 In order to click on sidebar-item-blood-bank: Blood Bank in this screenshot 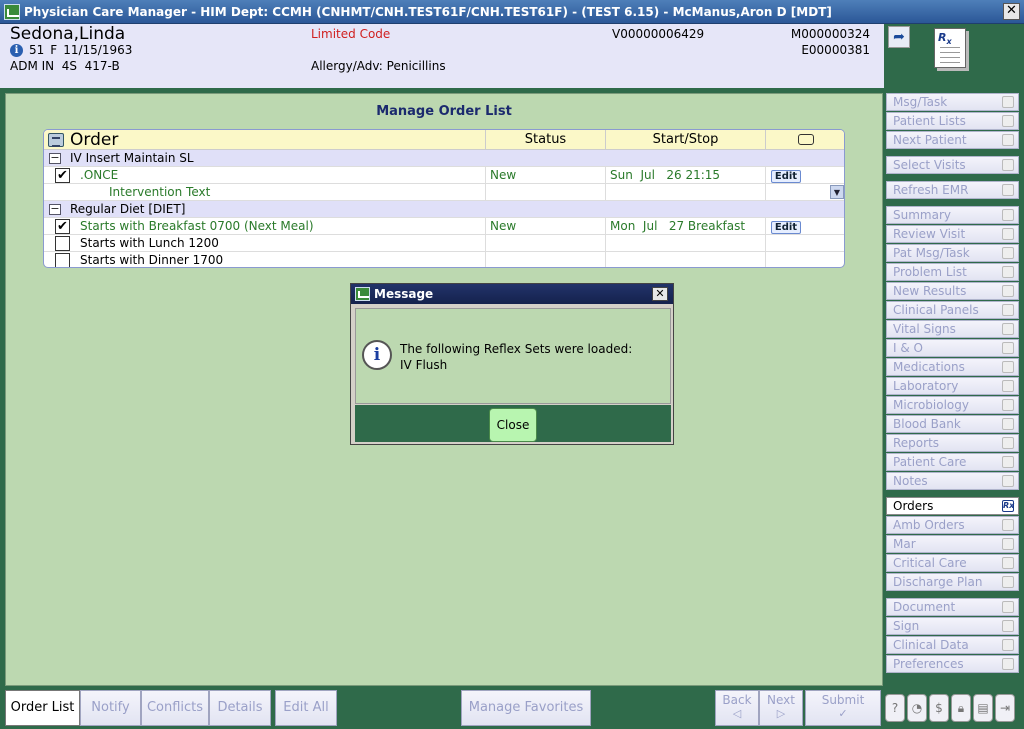, I will do `click(952, 424)`.